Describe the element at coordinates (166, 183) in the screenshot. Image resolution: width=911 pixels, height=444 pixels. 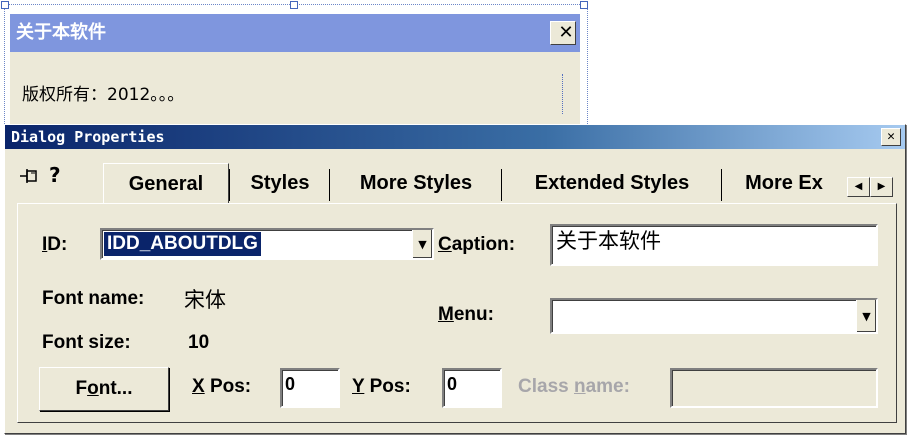
I see `tab-general: General` at that location.